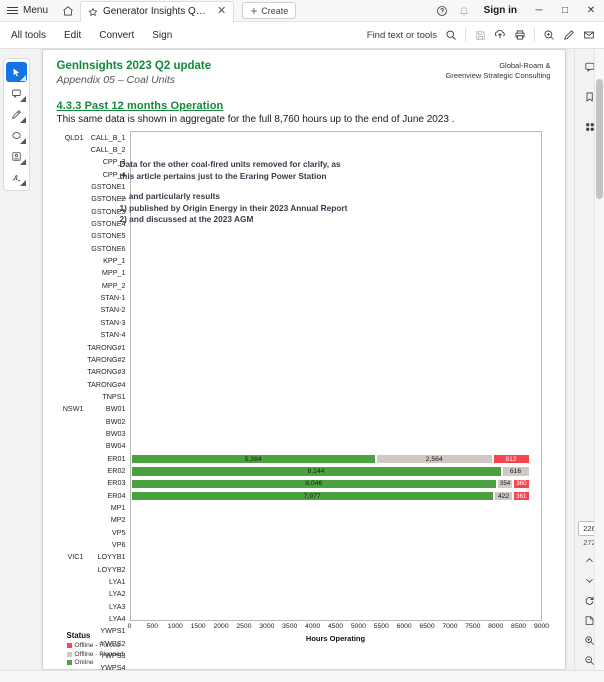 The width and height of the screenshot is (604, 682). Describe the element at coordinates (221, 11) in the screenshot. I see `close-tab-button: ✕` at that location.